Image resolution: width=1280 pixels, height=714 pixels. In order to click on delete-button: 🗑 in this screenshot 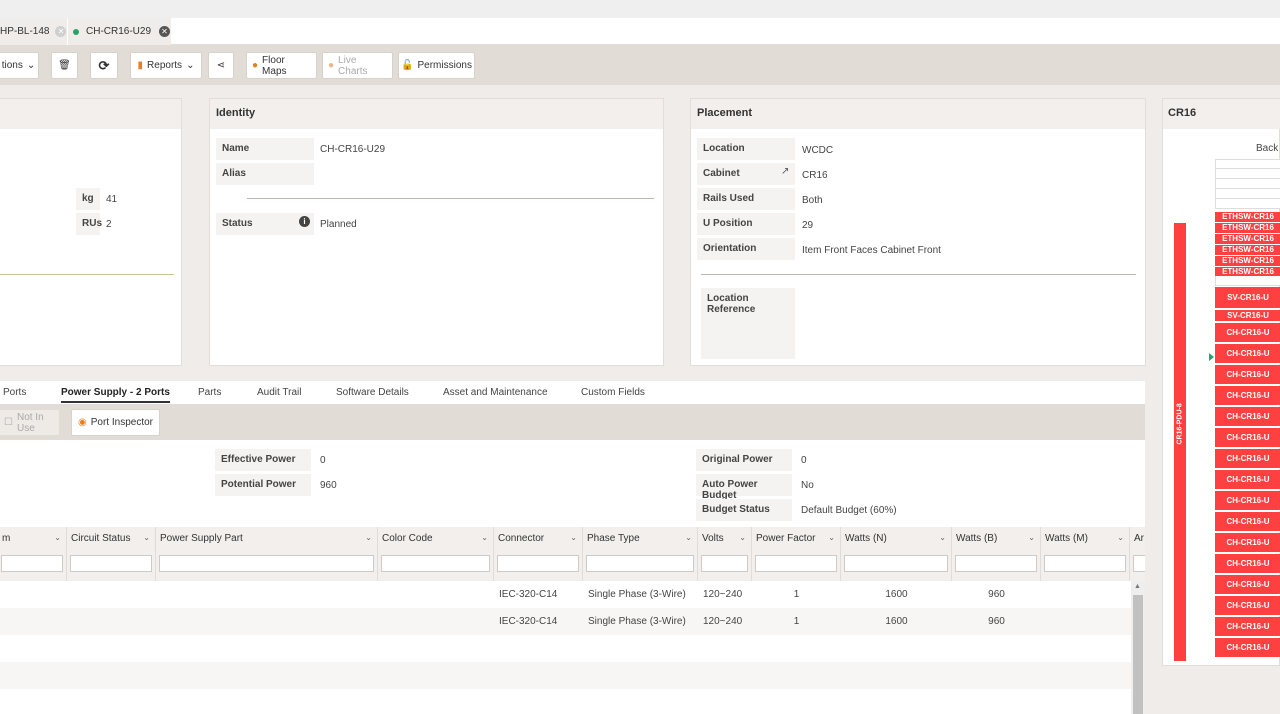, I will do `click(64, 65)`.